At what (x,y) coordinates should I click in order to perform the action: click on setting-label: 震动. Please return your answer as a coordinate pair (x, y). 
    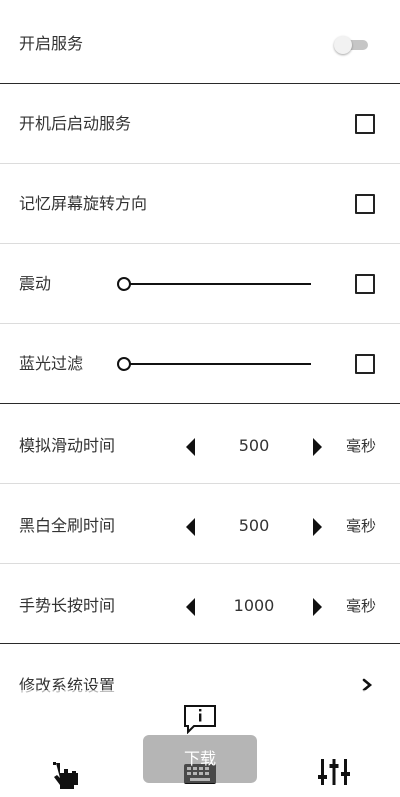
    Looking at the image, I should click on (35, 283).